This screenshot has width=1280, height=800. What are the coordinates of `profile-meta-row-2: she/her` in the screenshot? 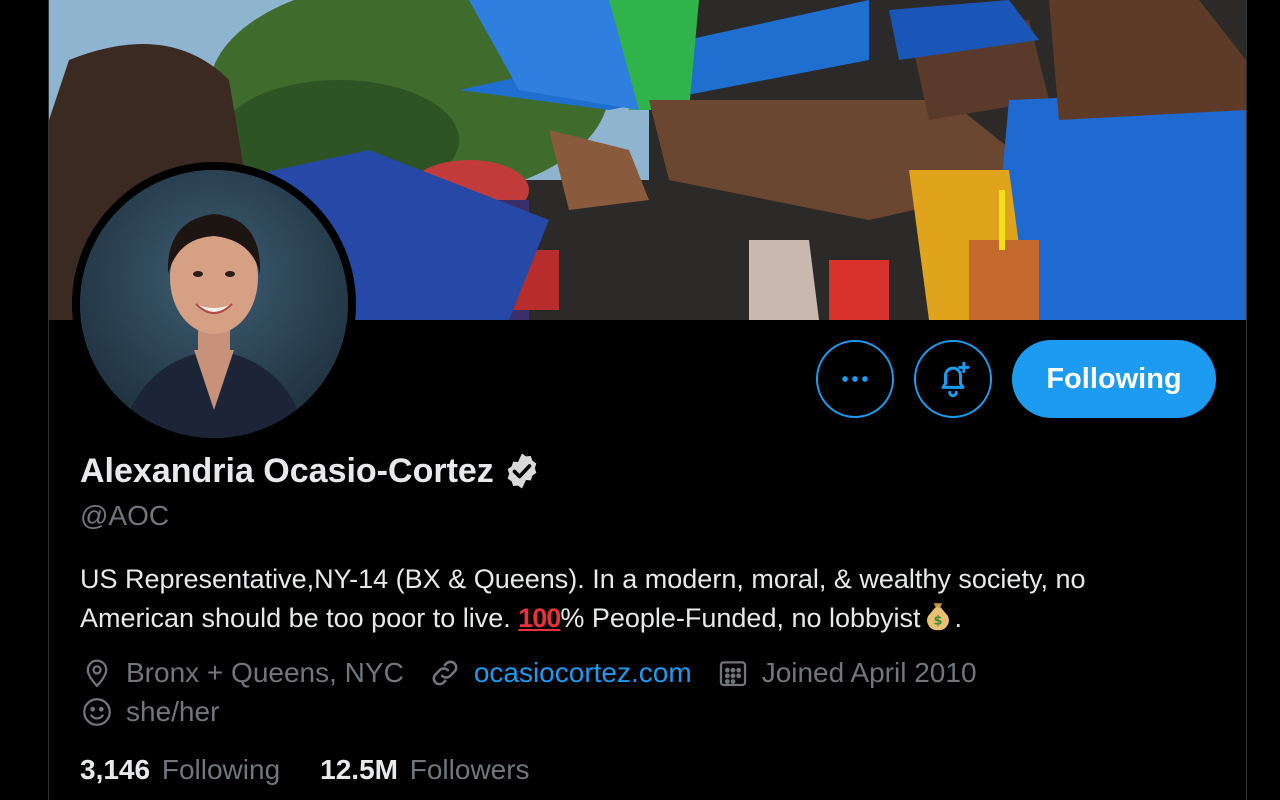 It's located at (161, 712).